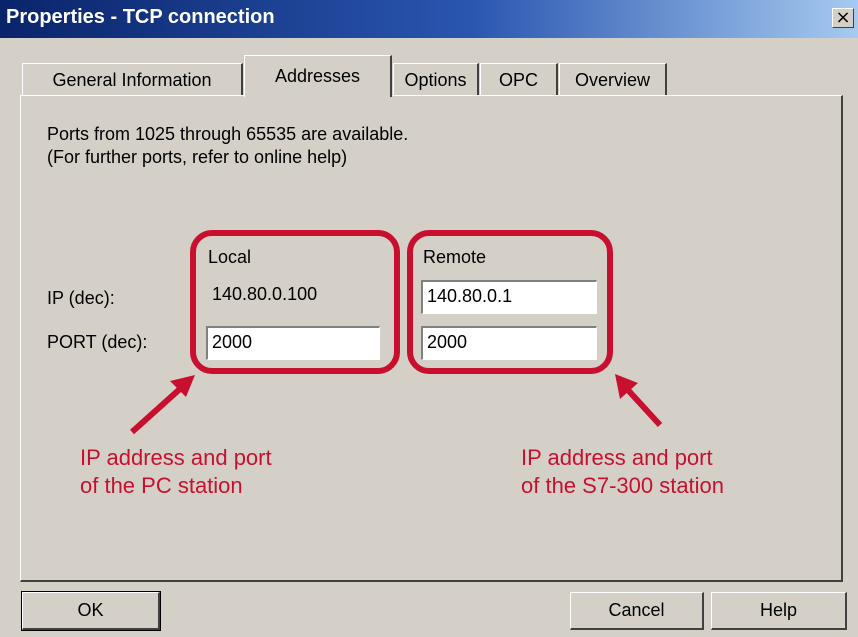  Describe the element at coordinates (643, 407) in the screenshot. I see `remote-arrow-line` at that location.